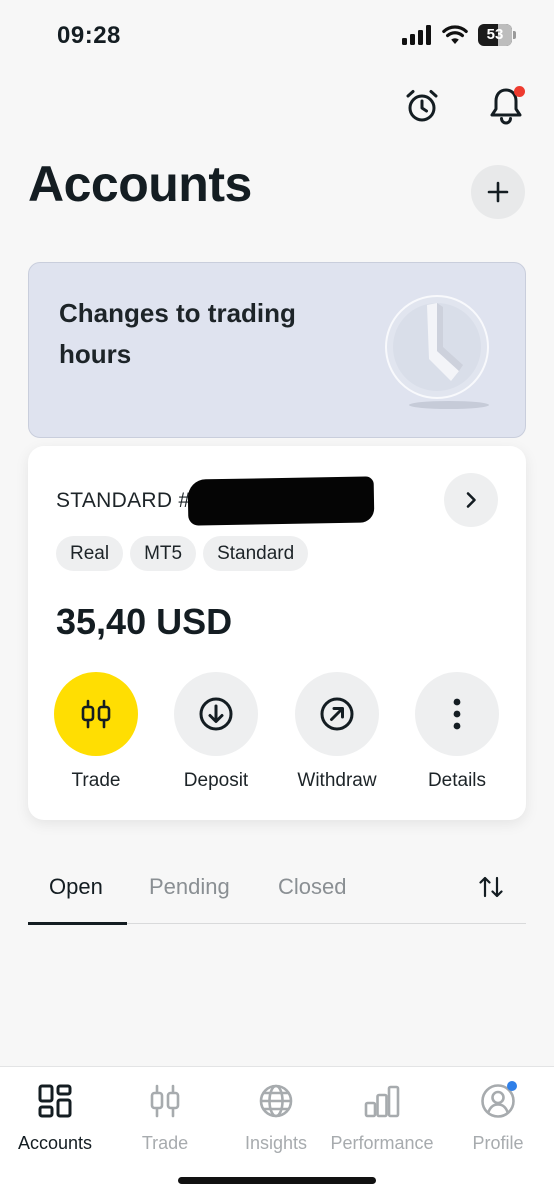 The image size is (554, 1200). What do you see at coordinates (281, 501) in the screenshot?
I see `redacted-account-number` at bounding box center [281, 501].